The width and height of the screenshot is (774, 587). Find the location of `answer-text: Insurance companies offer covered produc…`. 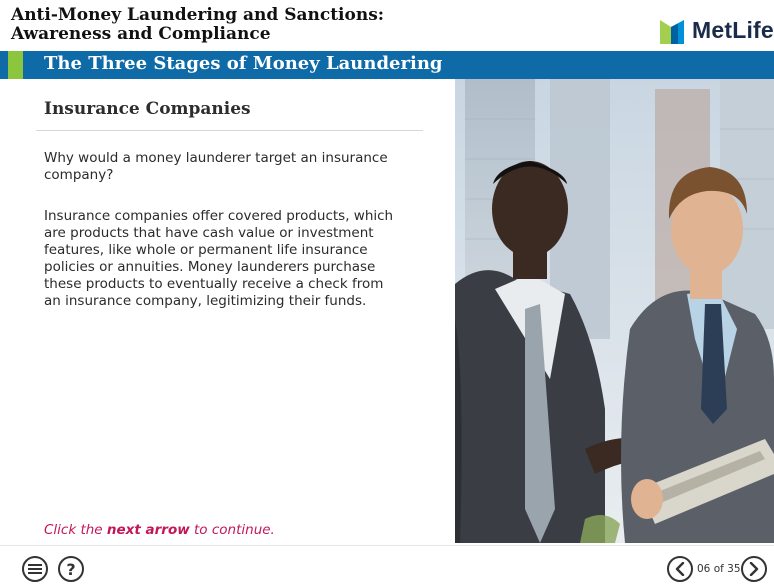

answer-text: Insurance companies offer covered produc… is located at coordinates (219, 258).